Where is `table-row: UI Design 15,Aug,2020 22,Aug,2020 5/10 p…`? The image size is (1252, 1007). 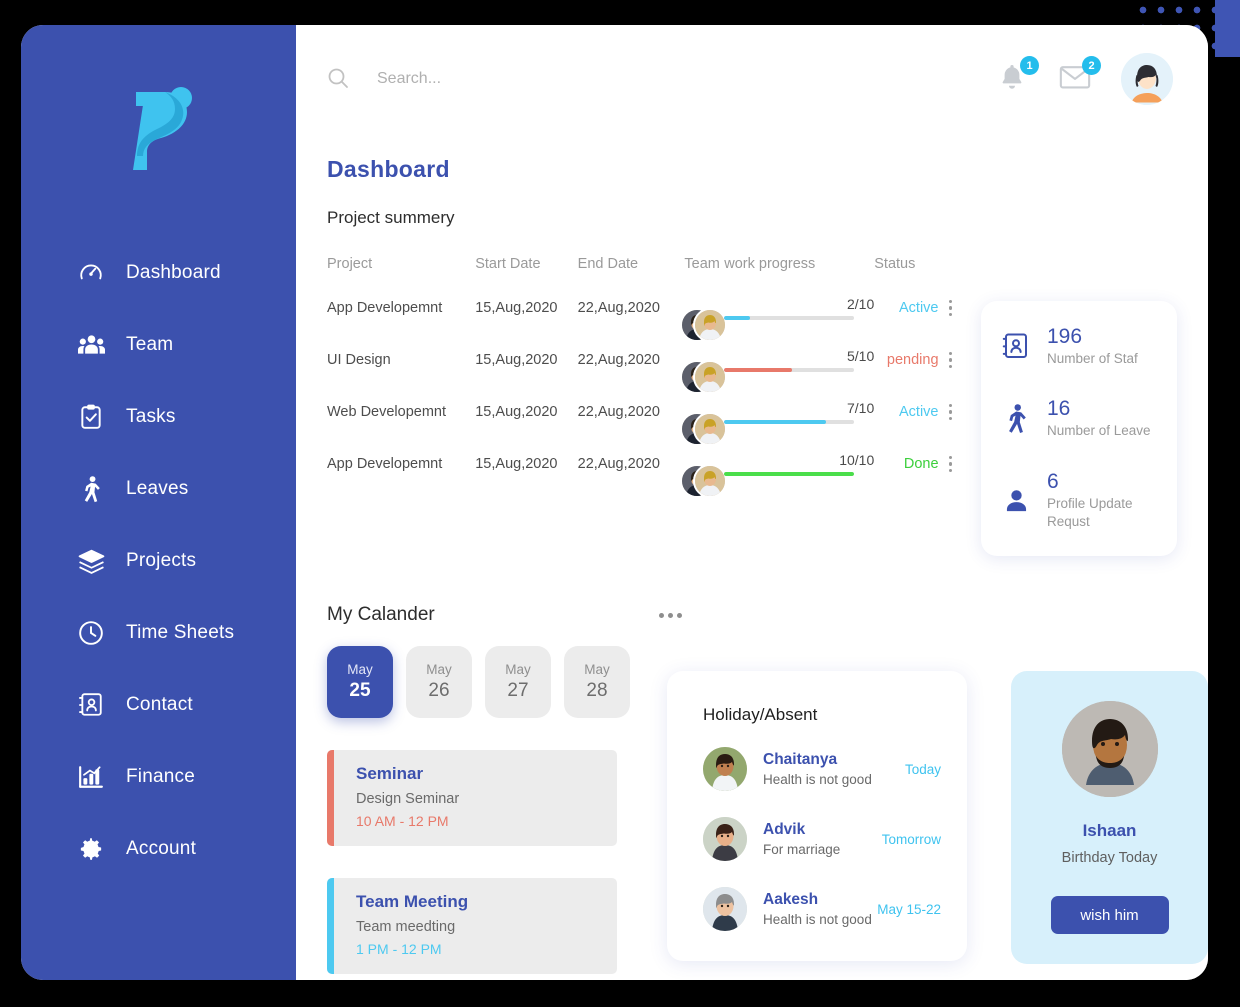 table-row: UI Design 15,Aug,2020 22,Aug,2020 5/10 p… is located at coordinates (641, 364).